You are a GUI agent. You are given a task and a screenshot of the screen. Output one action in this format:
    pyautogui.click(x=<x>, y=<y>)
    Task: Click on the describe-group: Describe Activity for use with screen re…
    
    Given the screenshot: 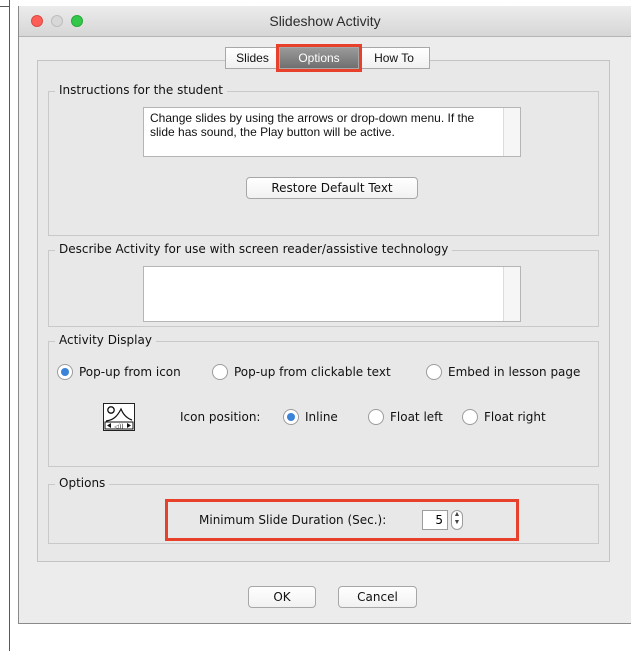 What is the action you would take?
    pyautogui.click(x=323, y=284)
    